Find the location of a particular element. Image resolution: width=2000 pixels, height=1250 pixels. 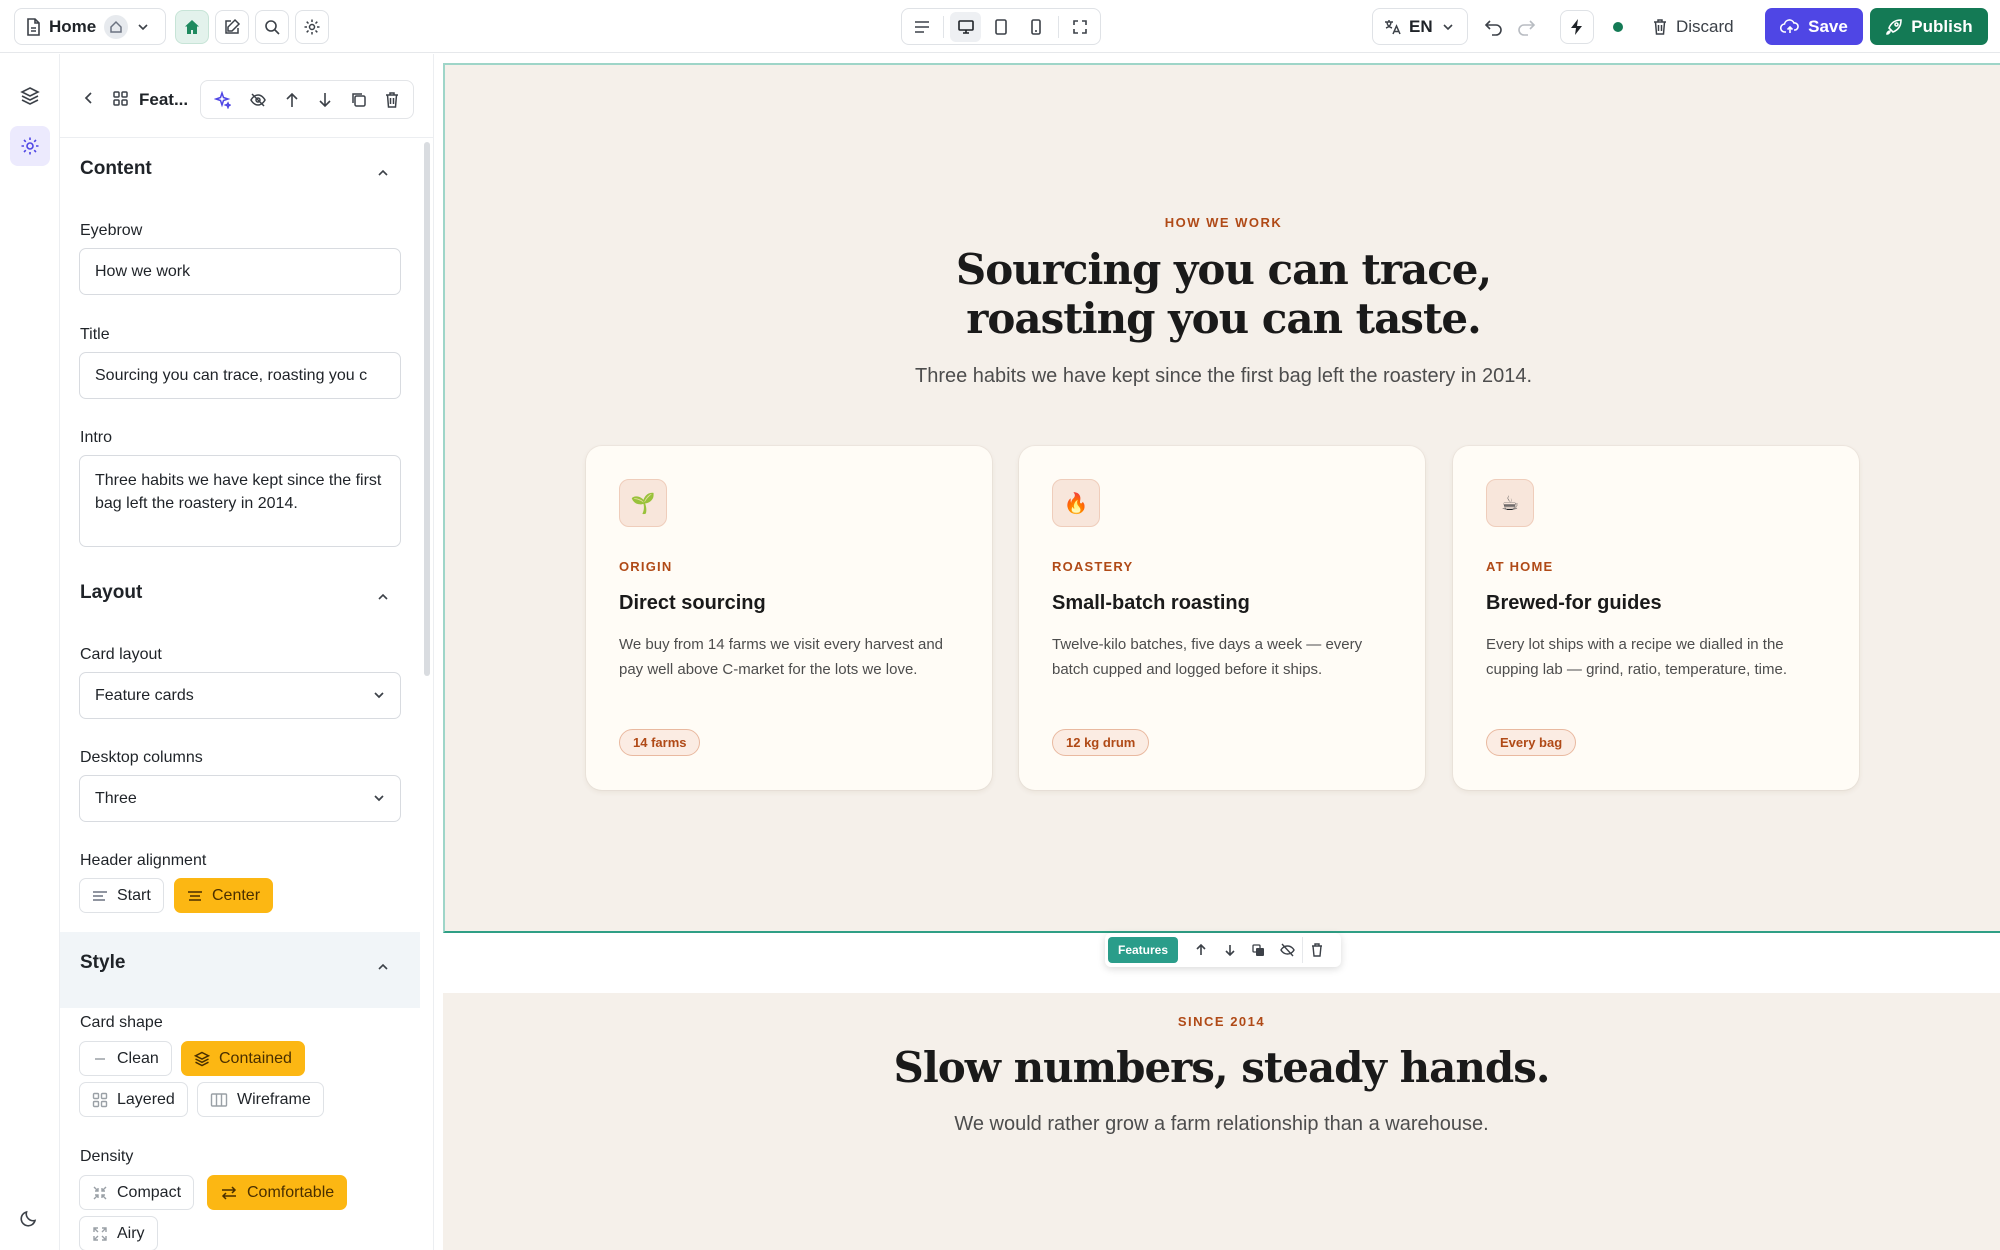

card-title: Small-batch roasting is located at coordinates (1151, 603).